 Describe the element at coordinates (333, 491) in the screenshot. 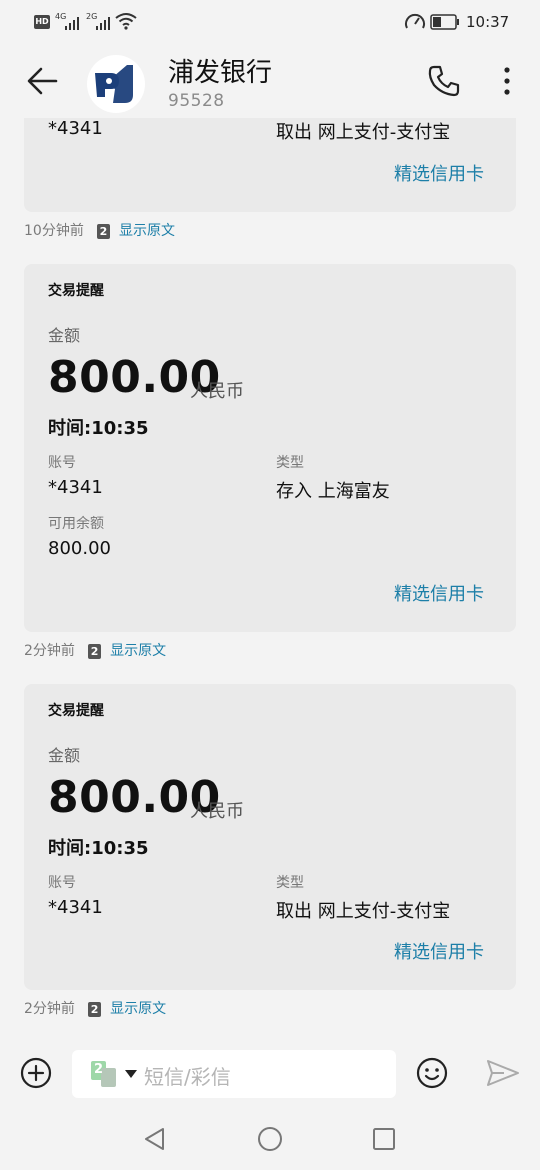

I see `type-value: 存入 上海富友` at that location.